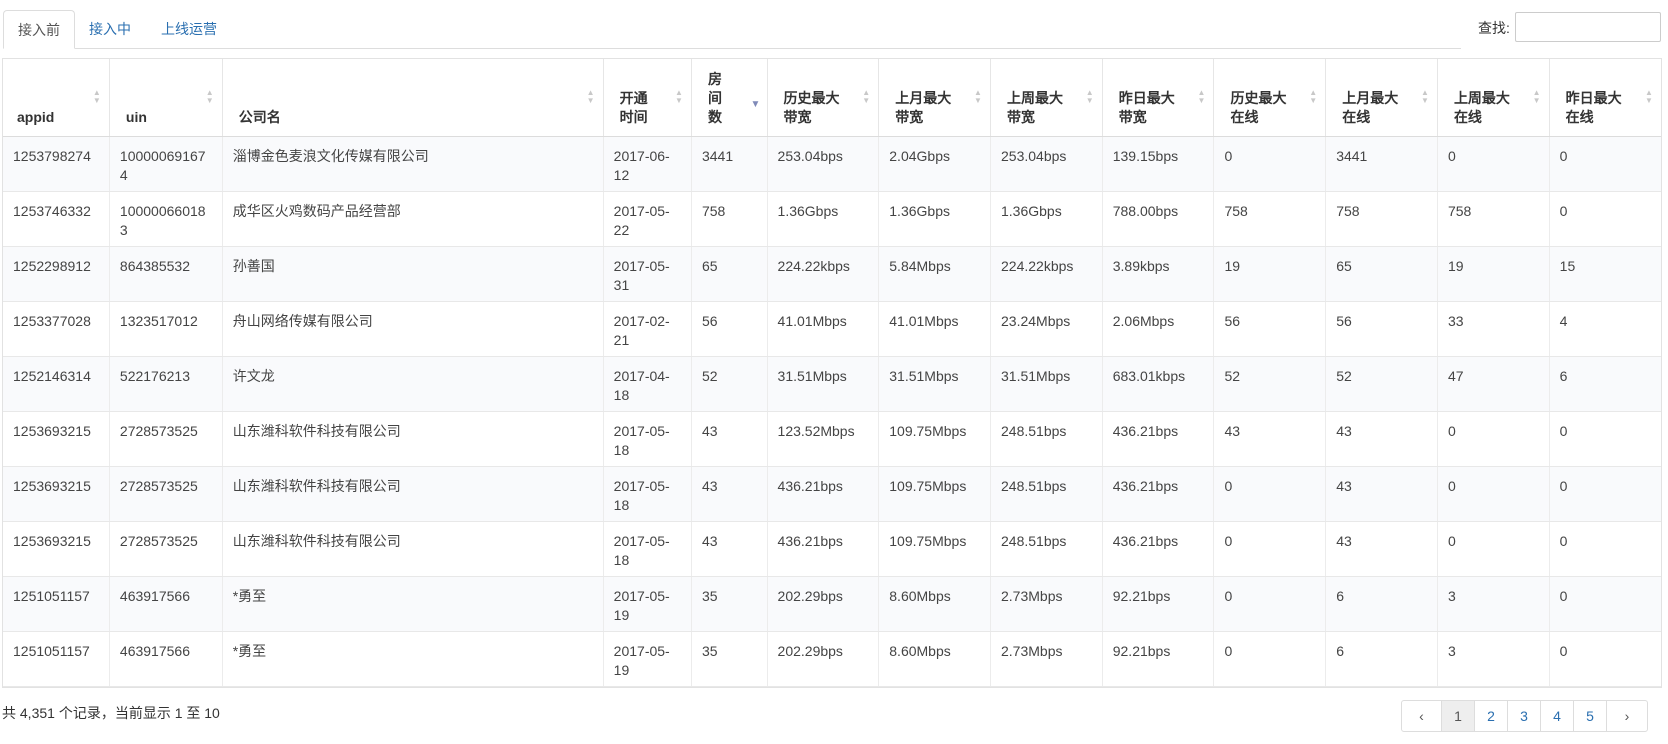 This screenshot has width=1668, height=744. Describe the element at coordinates (56, 98) in the screenshot. I see `column-header-appid: appid ▲ ▼` at that location.